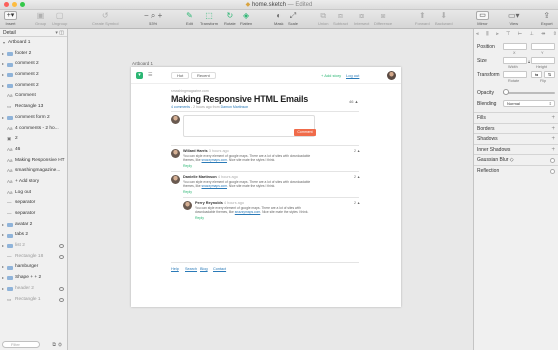 This screenshot has height=350, width=558. Describe the element at coordinates (33, 54) in the screenshot. I see `layer-item: ▸ footer 2` at that location.